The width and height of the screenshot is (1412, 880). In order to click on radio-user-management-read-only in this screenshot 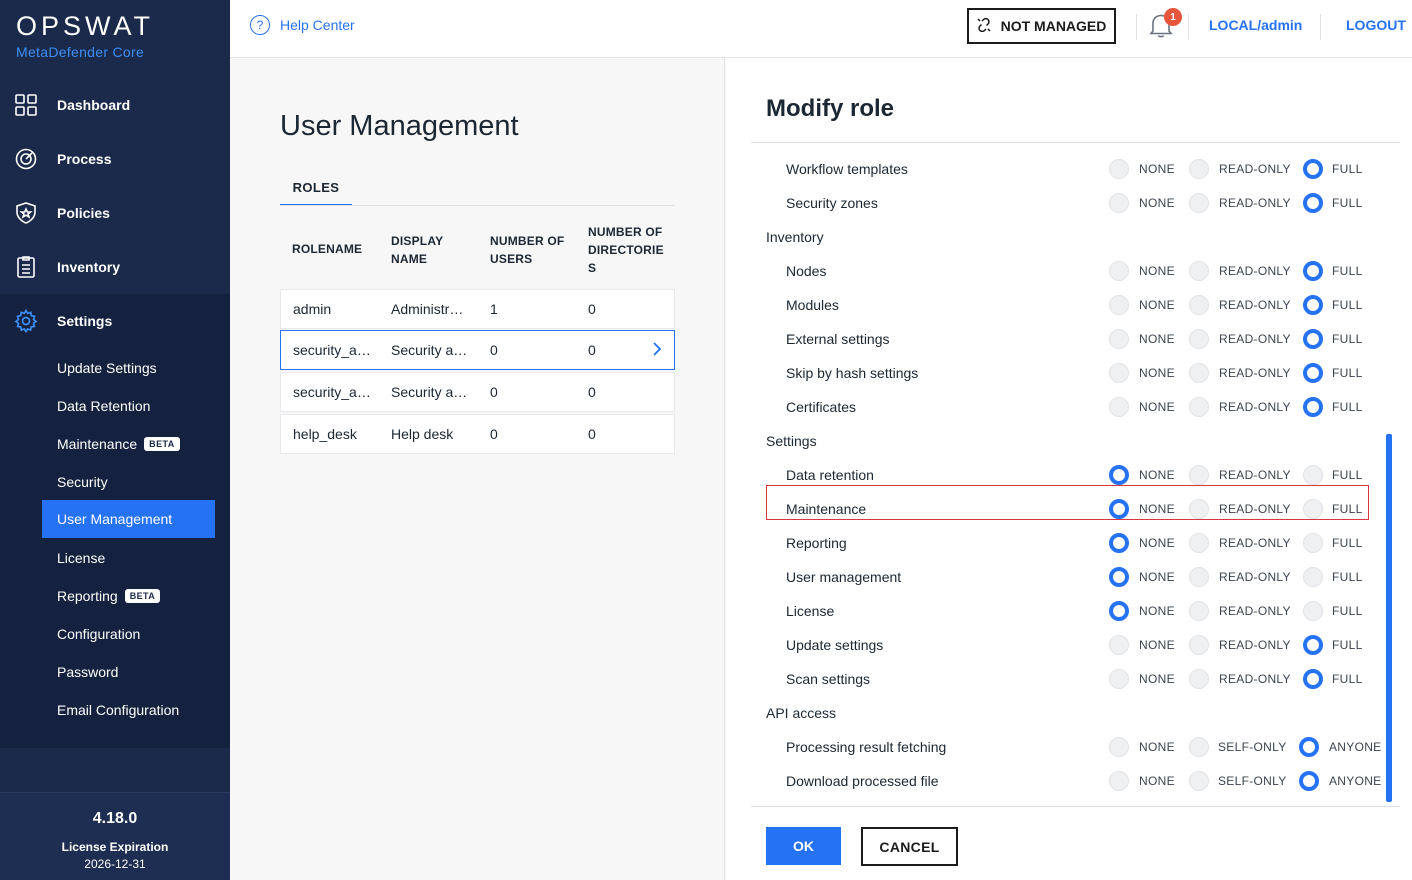, I will do `click(1199, 577)`.